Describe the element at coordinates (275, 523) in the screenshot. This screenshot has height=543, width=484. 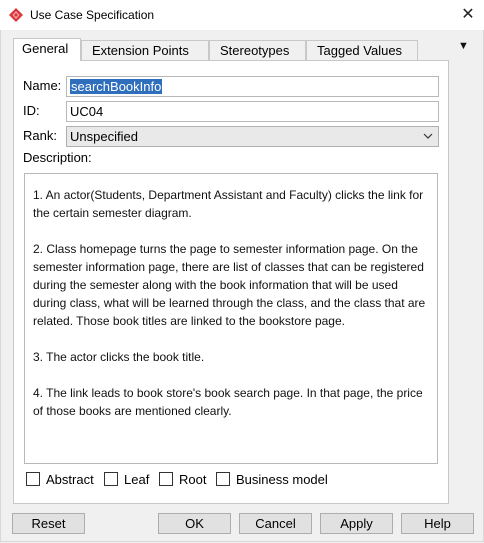
I see `cancel-button: Cancel` at that location.